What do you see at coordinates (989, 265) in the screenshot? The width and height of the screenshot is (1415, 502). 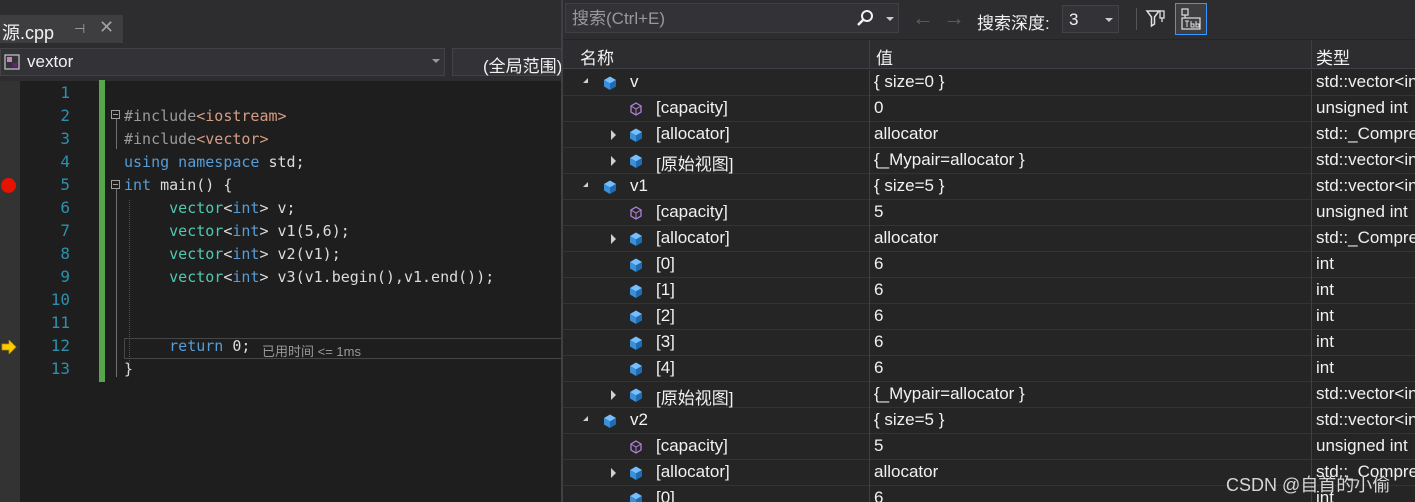 I see `tree-row: [0] 6 int` at bounding box center [989, 265].